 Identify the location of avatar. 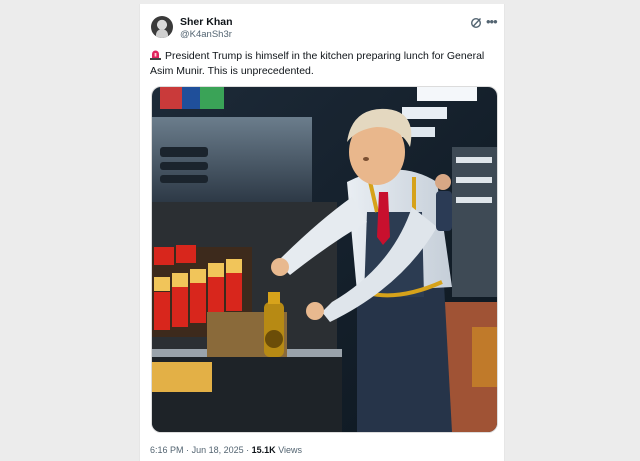
(162, 27).